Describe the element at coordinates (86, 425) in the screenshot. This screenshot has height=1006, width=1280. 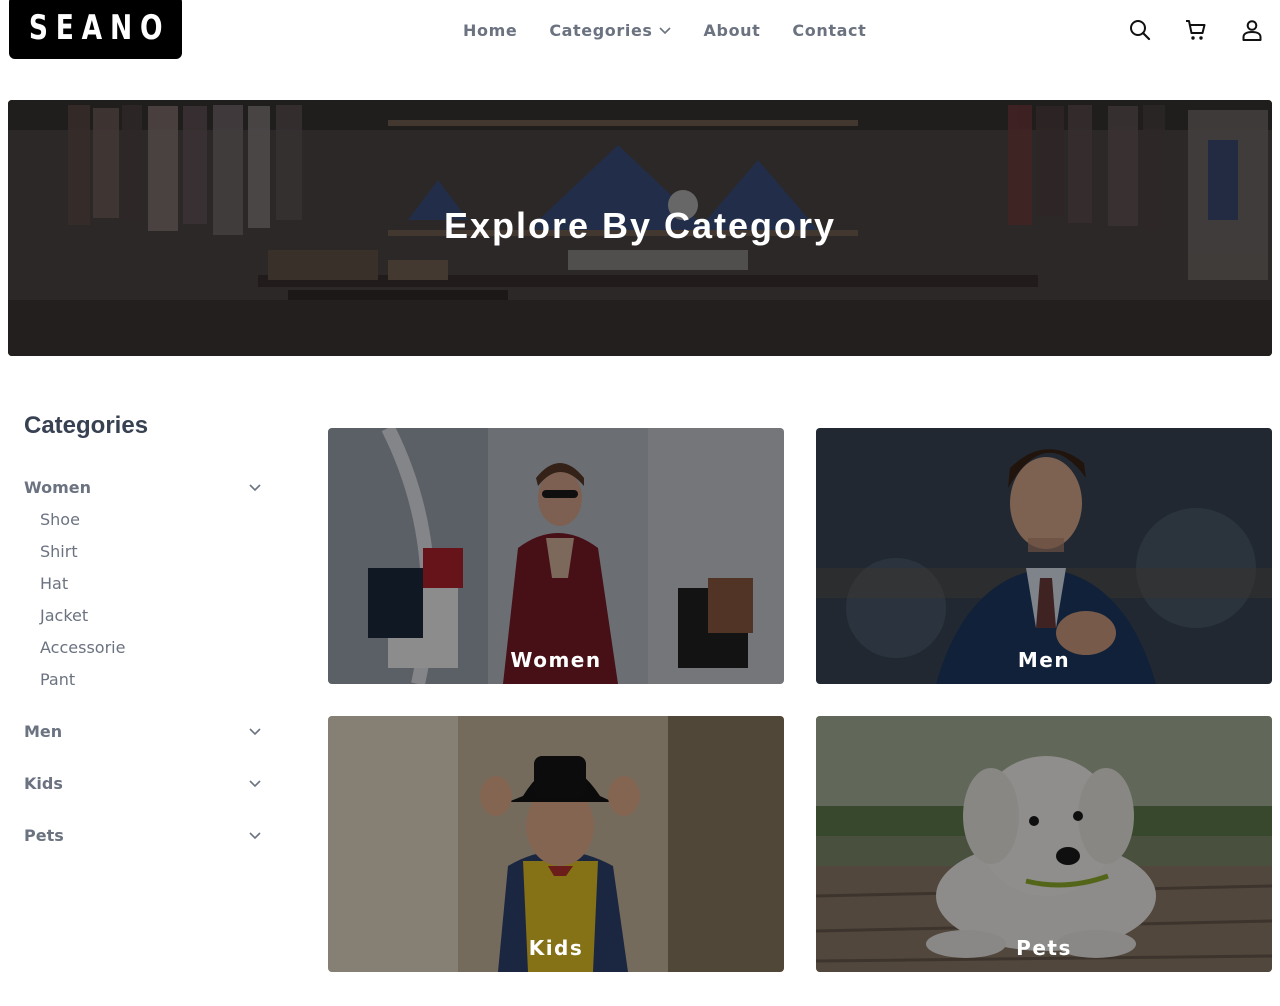
I see `sidebar-title: Categories` at that location.